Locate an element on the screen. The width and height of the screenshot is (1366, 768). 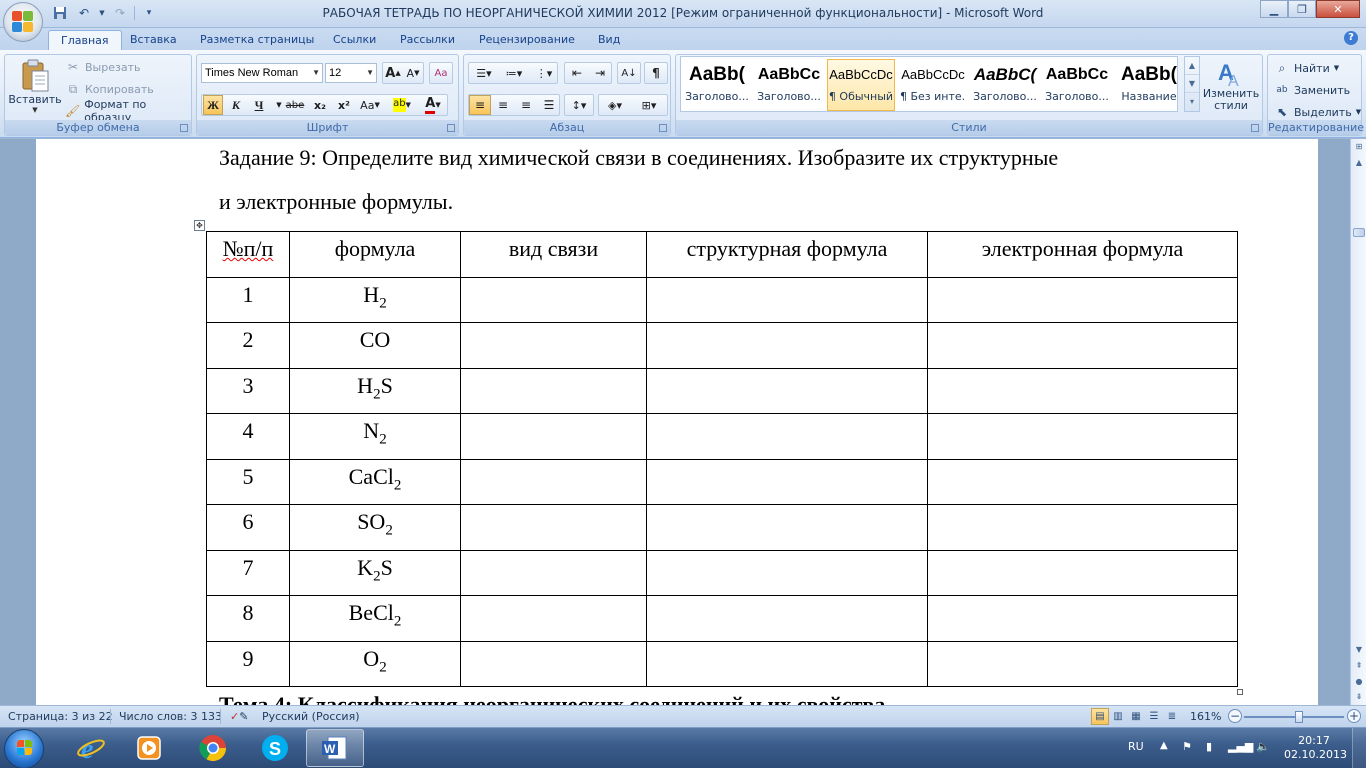
browse-object-icon: ● is located at coordinates (1358, 682).